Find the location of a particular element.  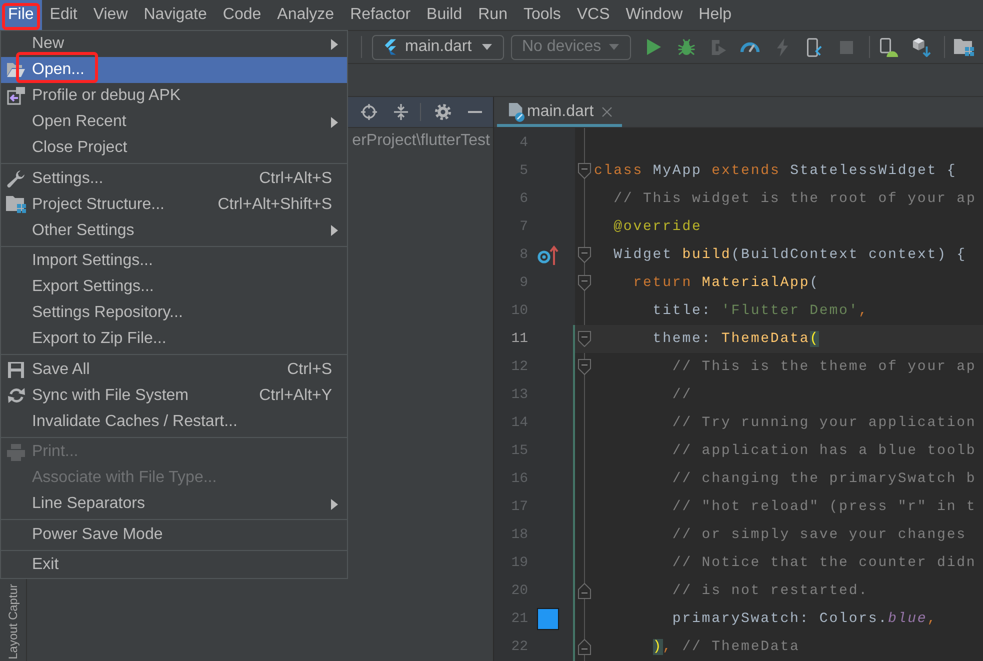

code-line: ), // ThemeData is located at coordinates (726, 647).